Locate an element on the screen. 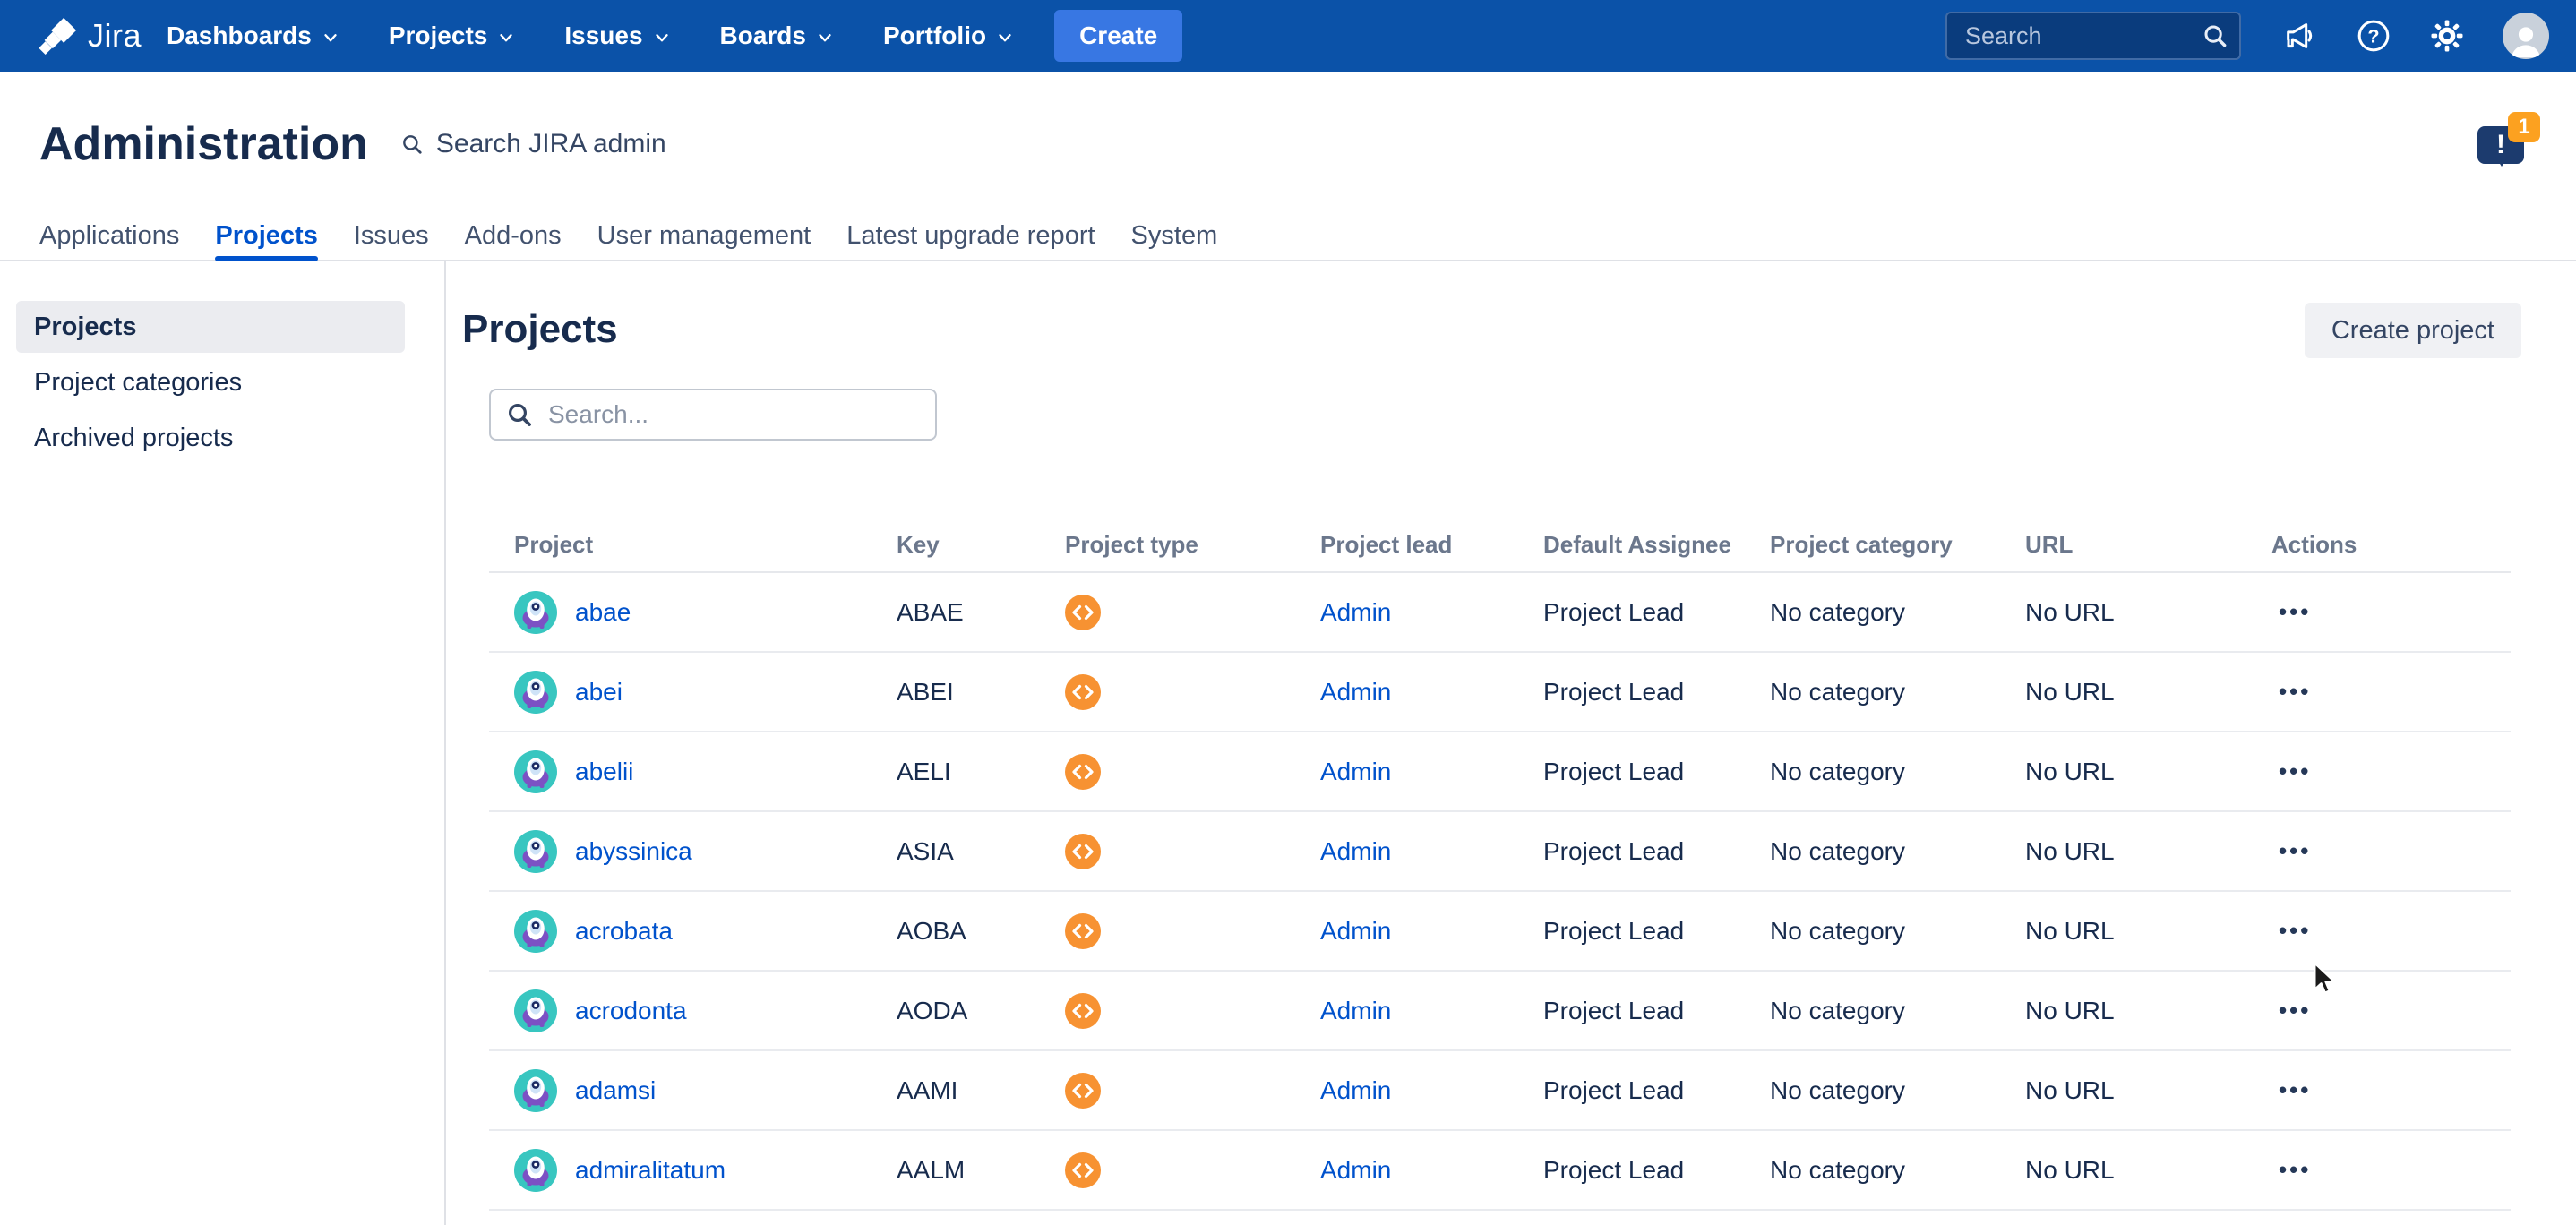  admin-search: Search JIRA admin is located at coordinates (533, 144).